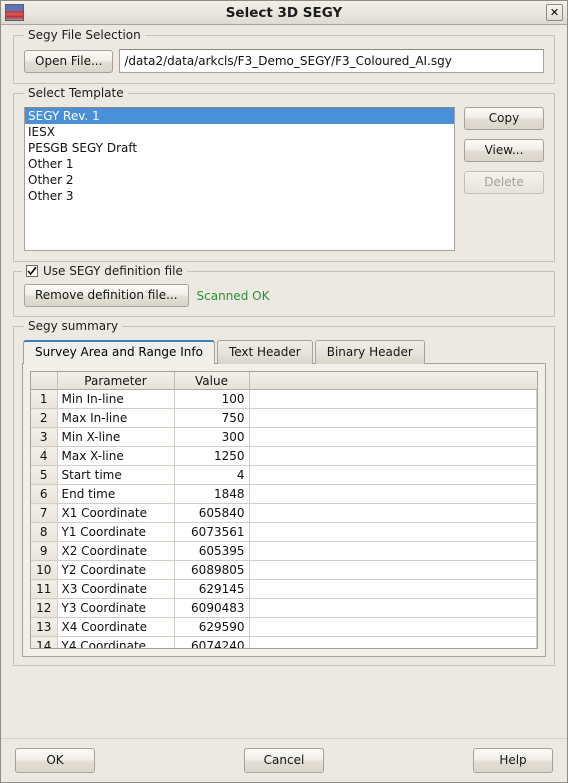 The width and height of the screenshot is (568, 783). I want to click on table-row: 10 Y2 Coordinate 6089805, so click(284, 570).